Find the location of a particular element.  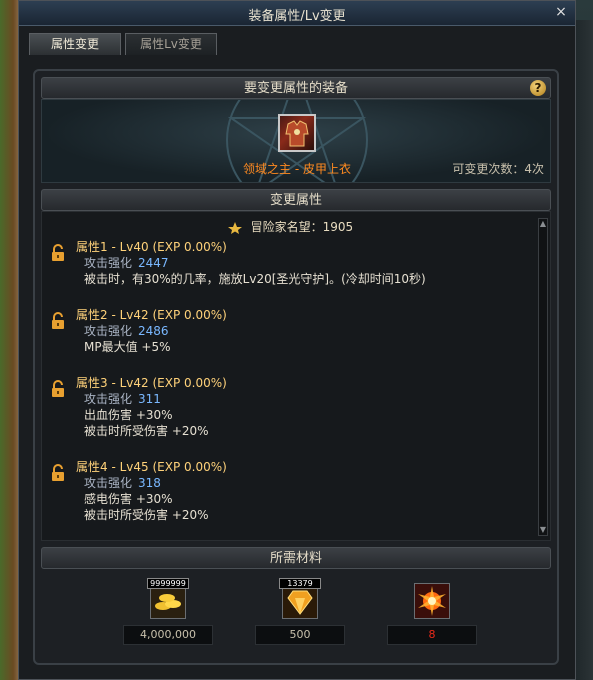

material-badge: 9999999 is located at coordinates (168, 583).